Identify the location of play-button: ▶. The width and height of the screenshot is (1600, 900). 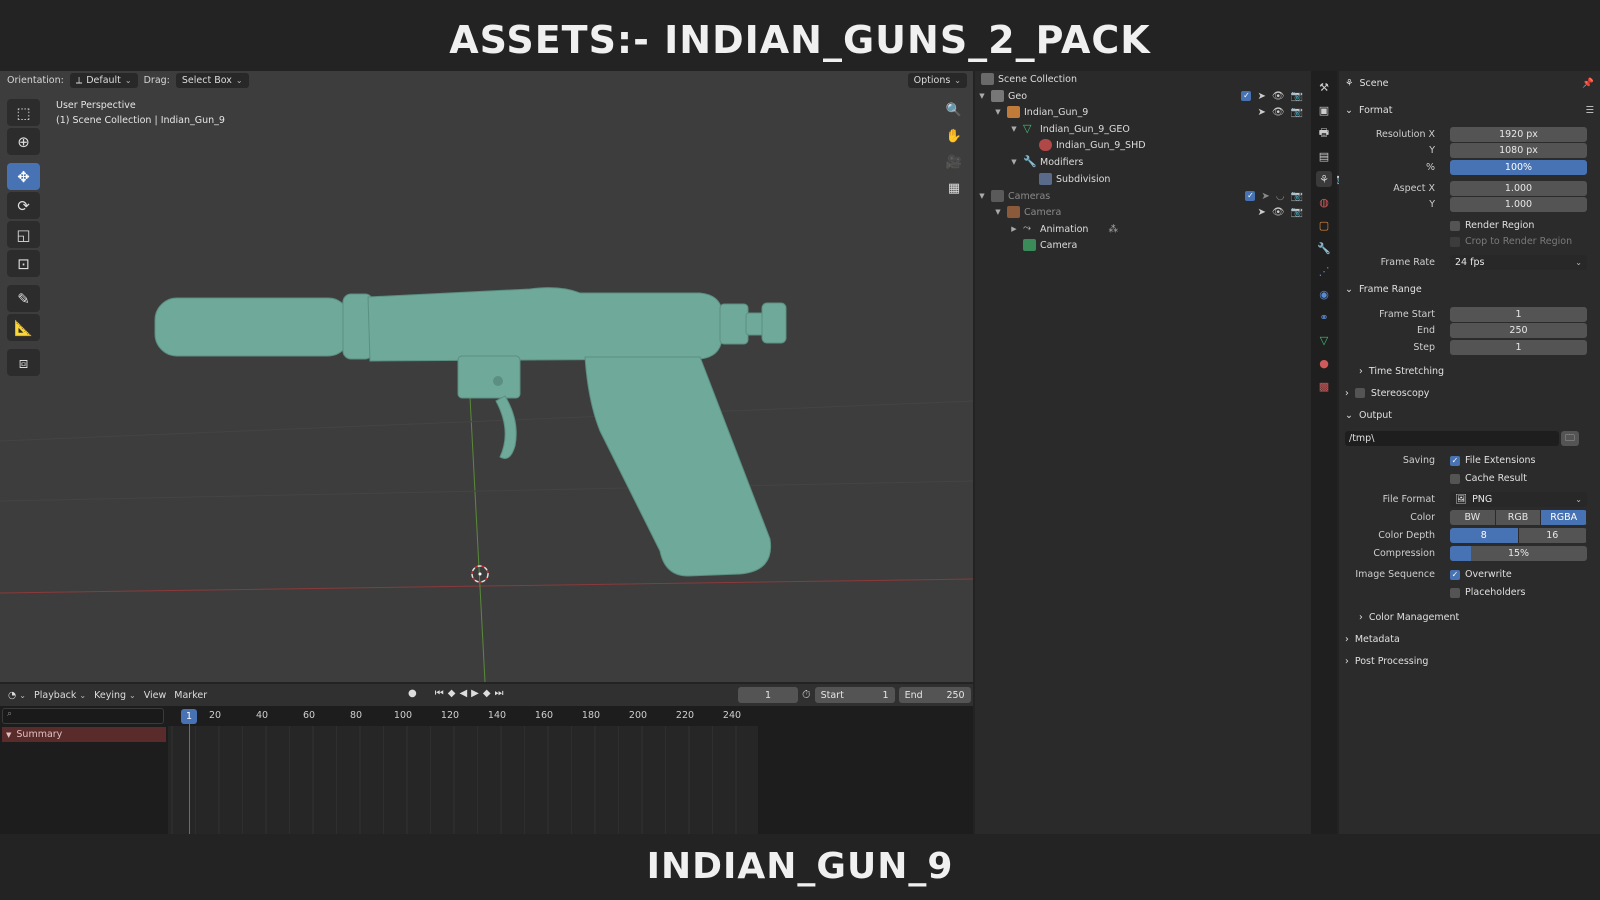
(475, 693).